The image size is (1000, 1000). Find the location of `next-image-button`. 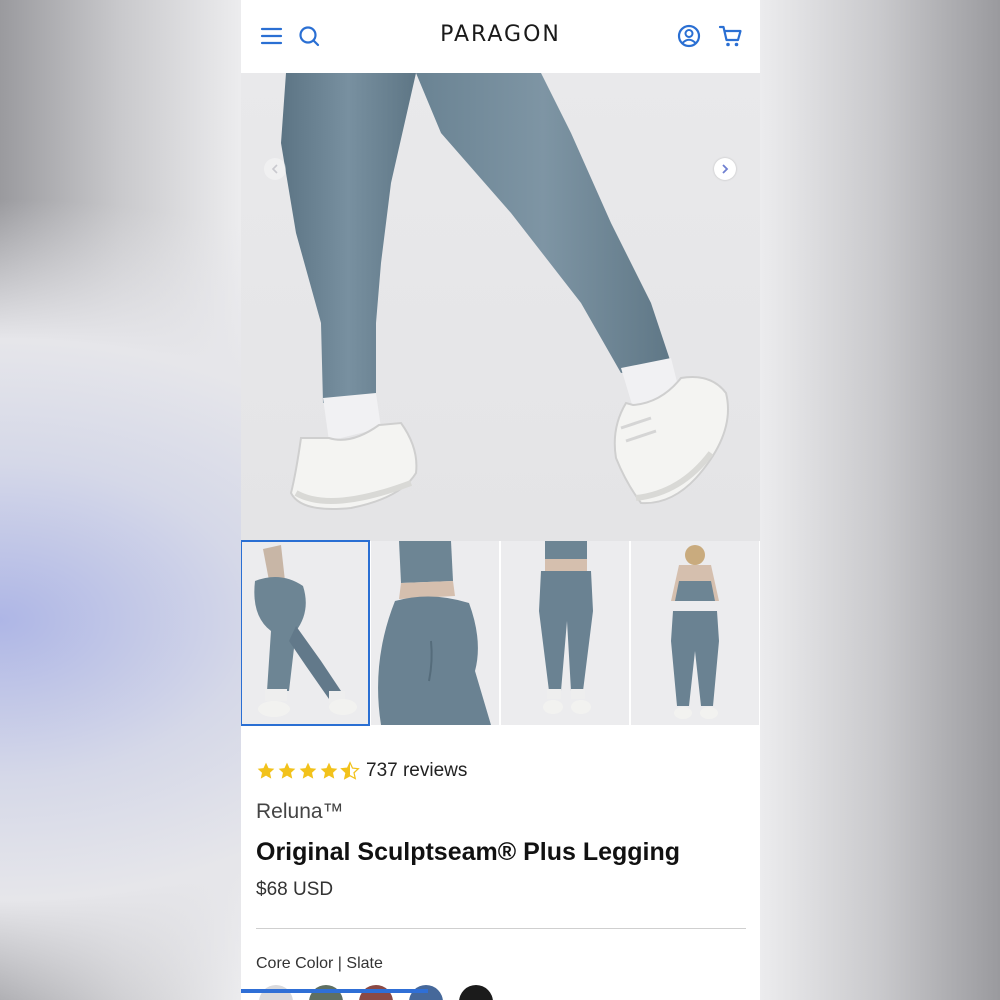

next-image-button is located at coordinates (725, 169).